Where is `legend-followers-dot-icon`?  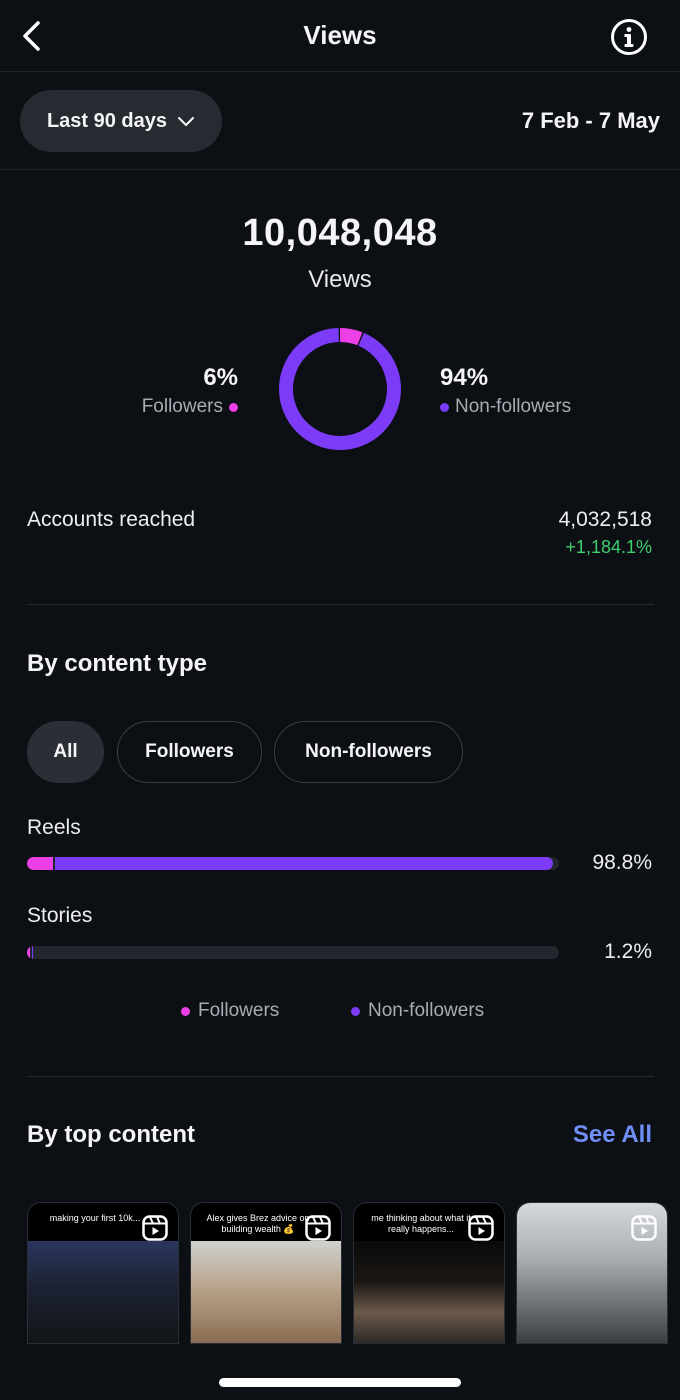
legend-followers-dot-icon is located at coordinates (185, 1011).